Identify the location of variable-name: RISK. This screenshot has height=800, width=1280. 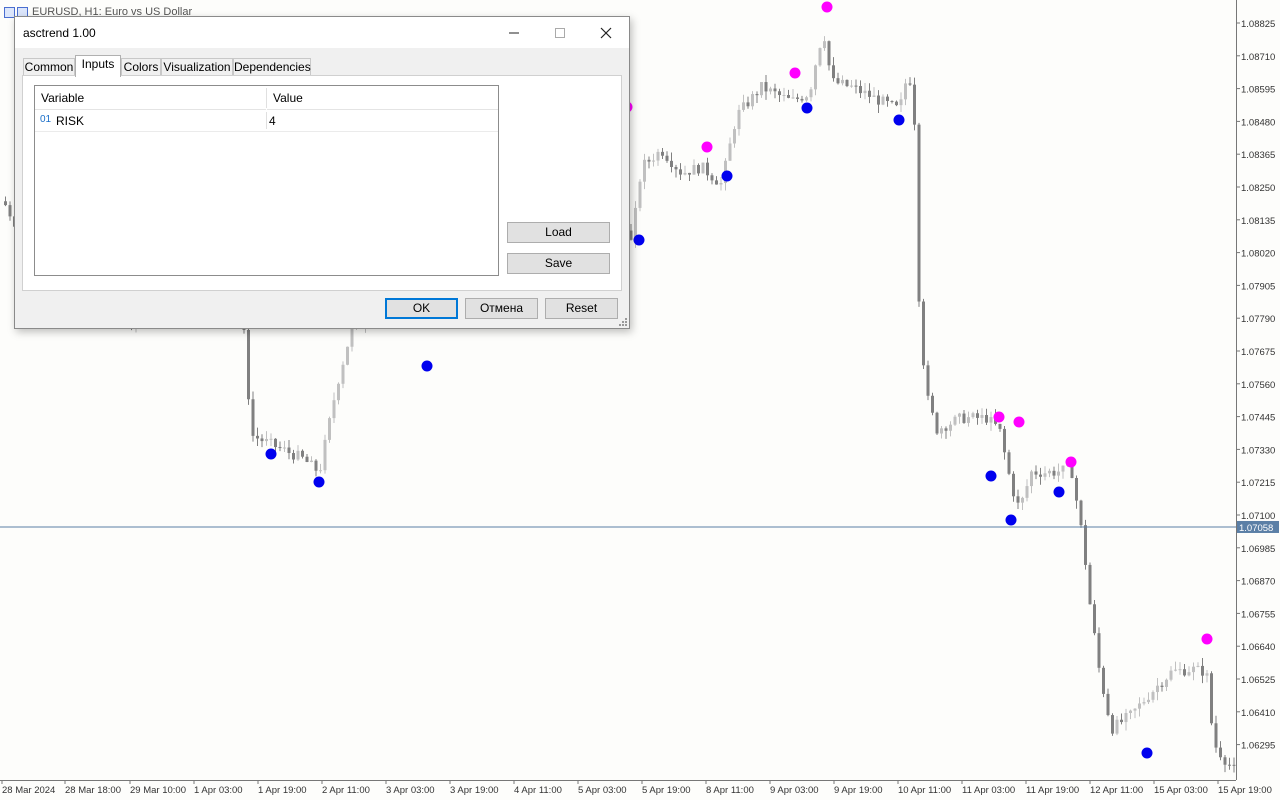
(70, 121).